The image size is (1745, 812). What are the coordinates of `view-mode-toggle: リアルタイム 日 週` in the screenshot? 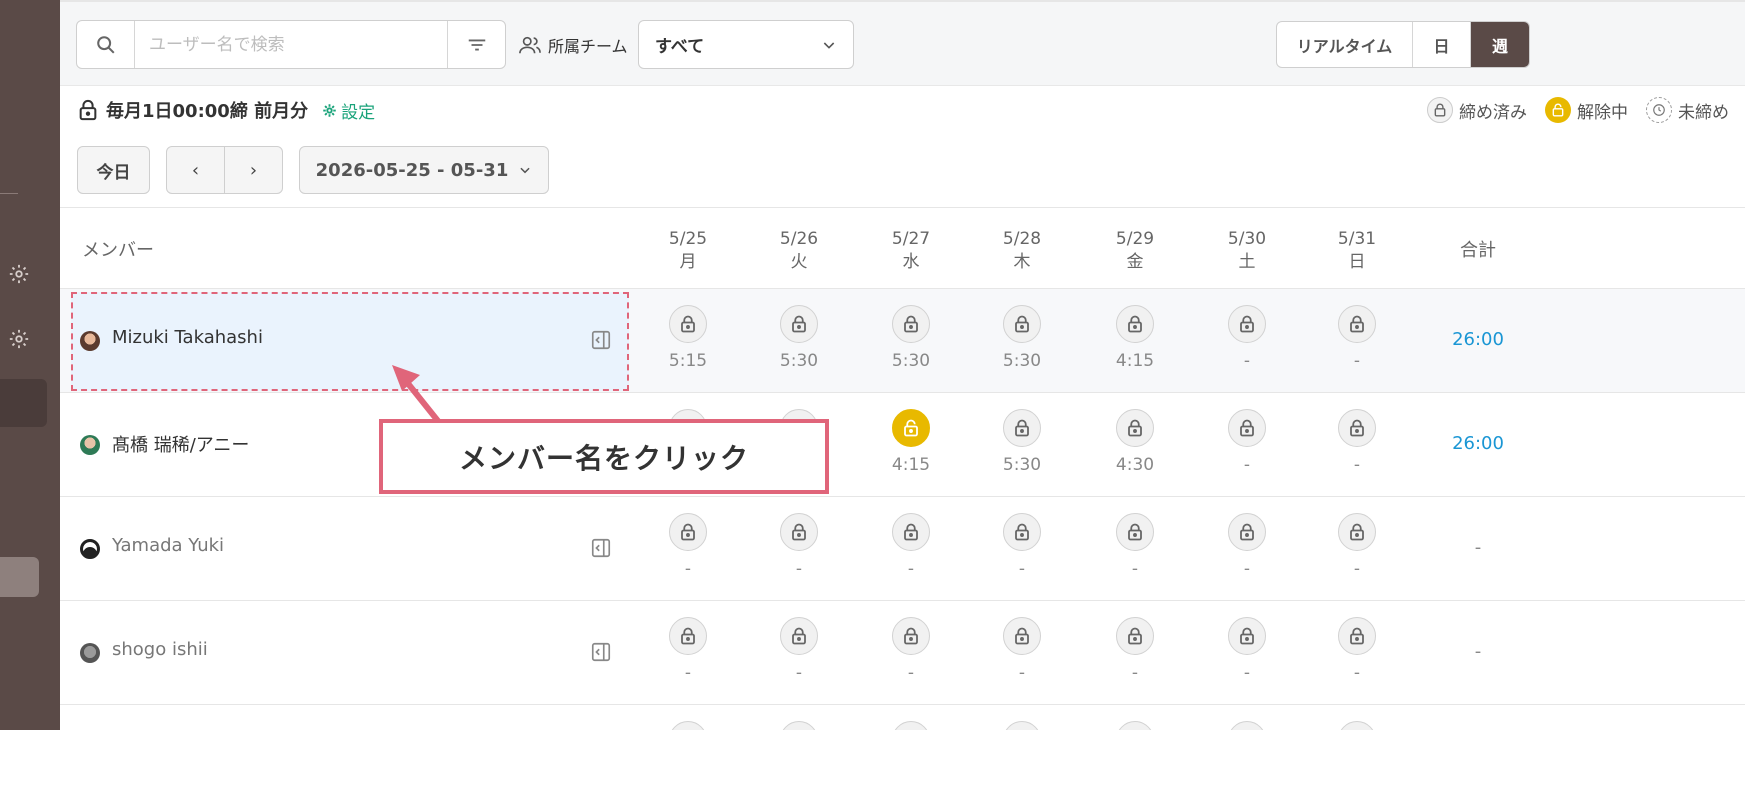 It's located at (1403, 44).